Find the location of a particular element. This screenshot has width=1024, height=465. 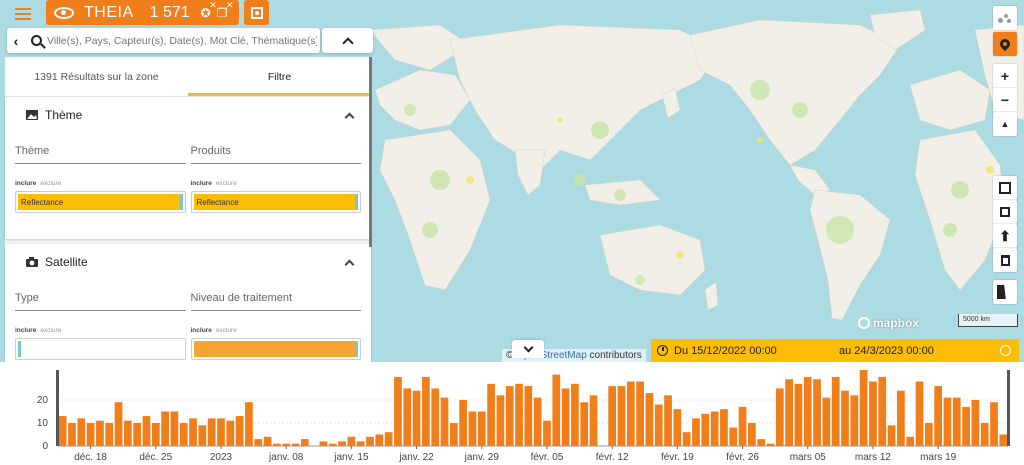

type-field: Type is located at coordinates (100, 295).